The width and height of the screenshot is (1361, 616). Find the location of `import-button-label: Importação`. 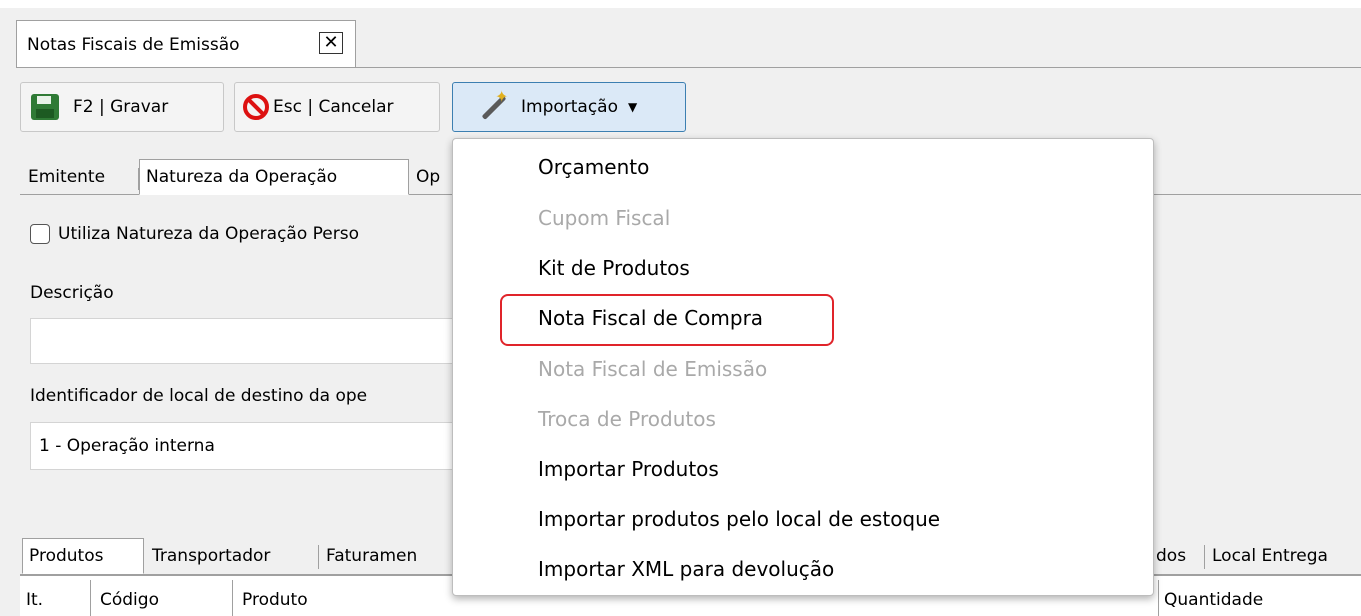

import-button-label: Importação is located at coordinates (570, 107).